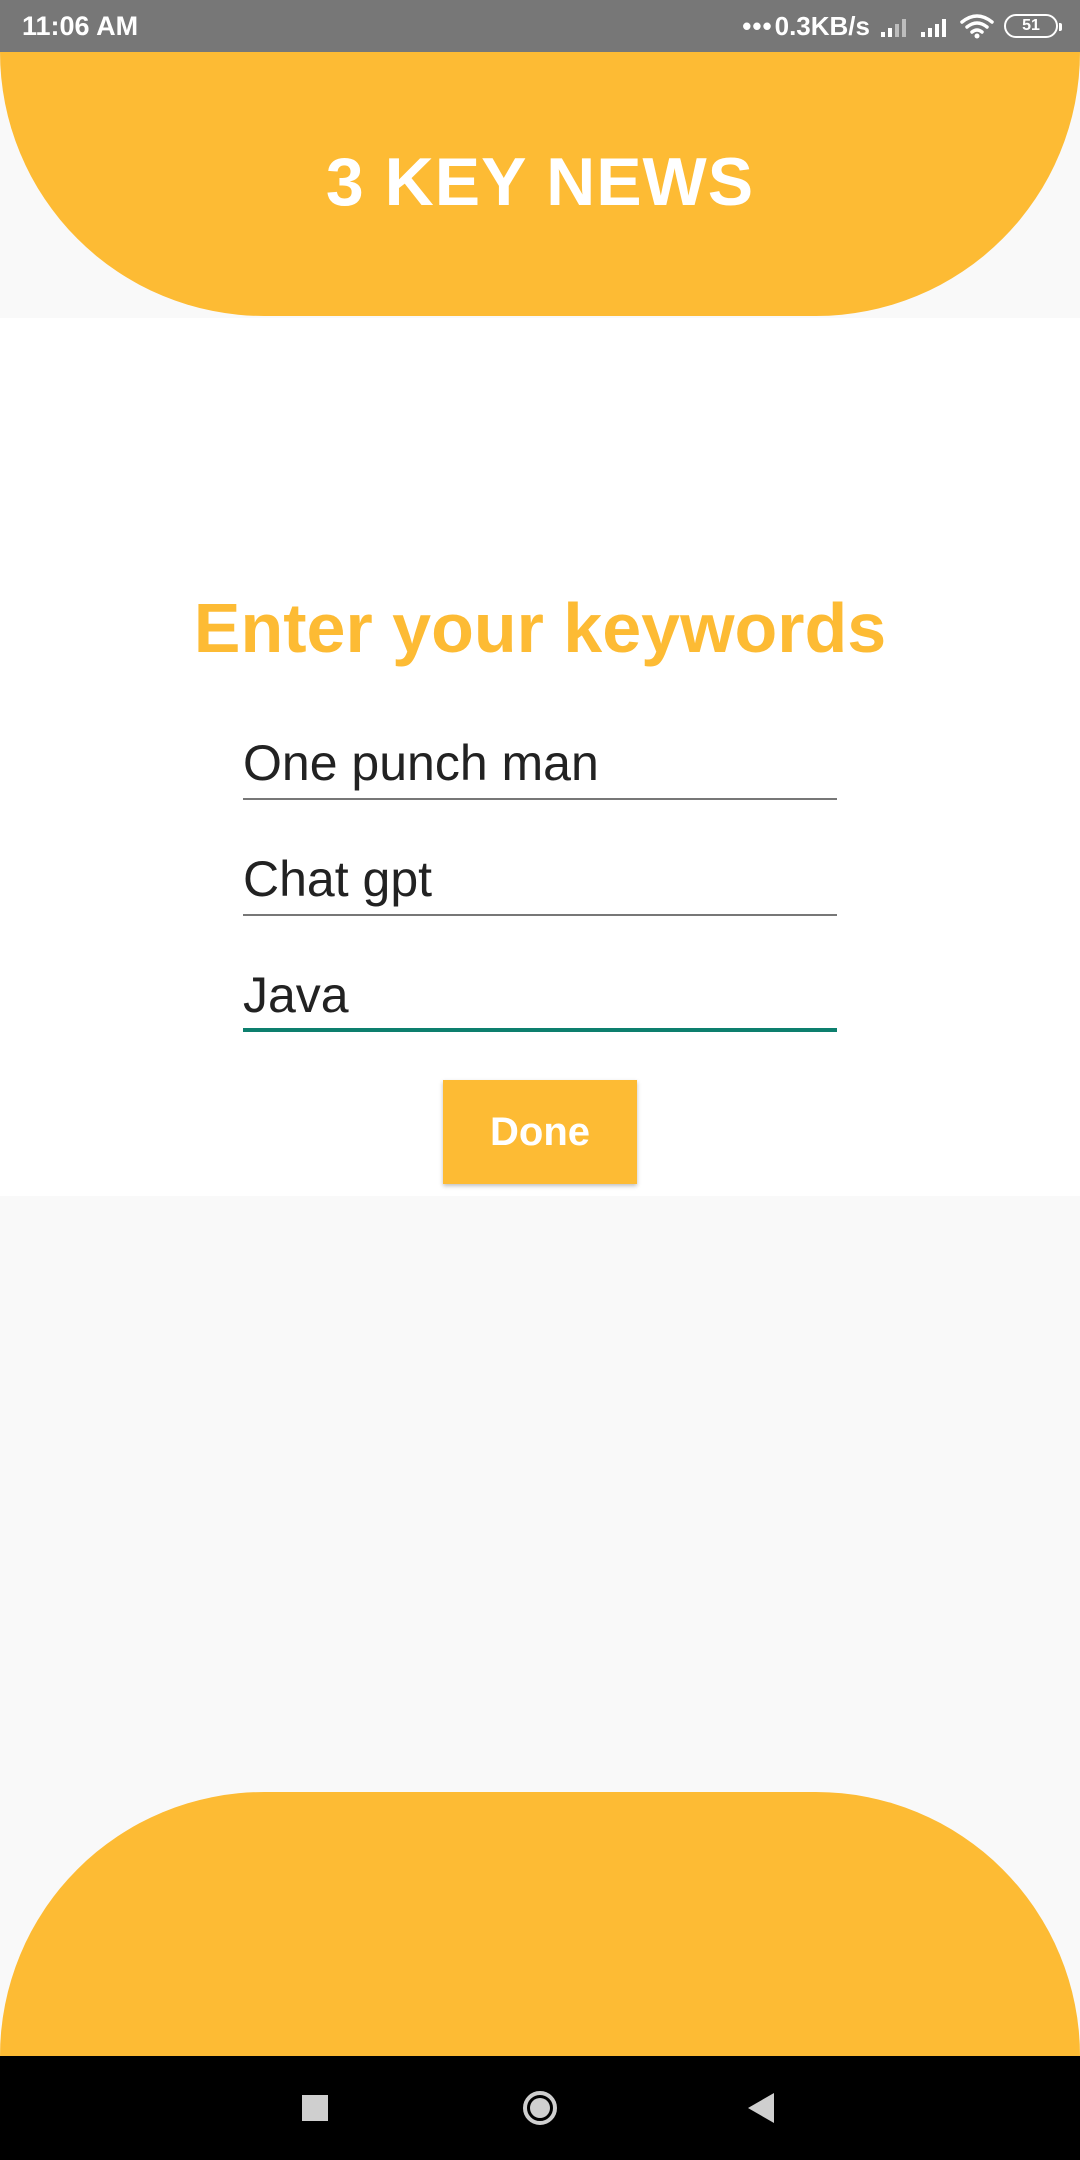 The image size is (1080, 2160). I want to click on more-dots-icon: •••, so click(757, 25).